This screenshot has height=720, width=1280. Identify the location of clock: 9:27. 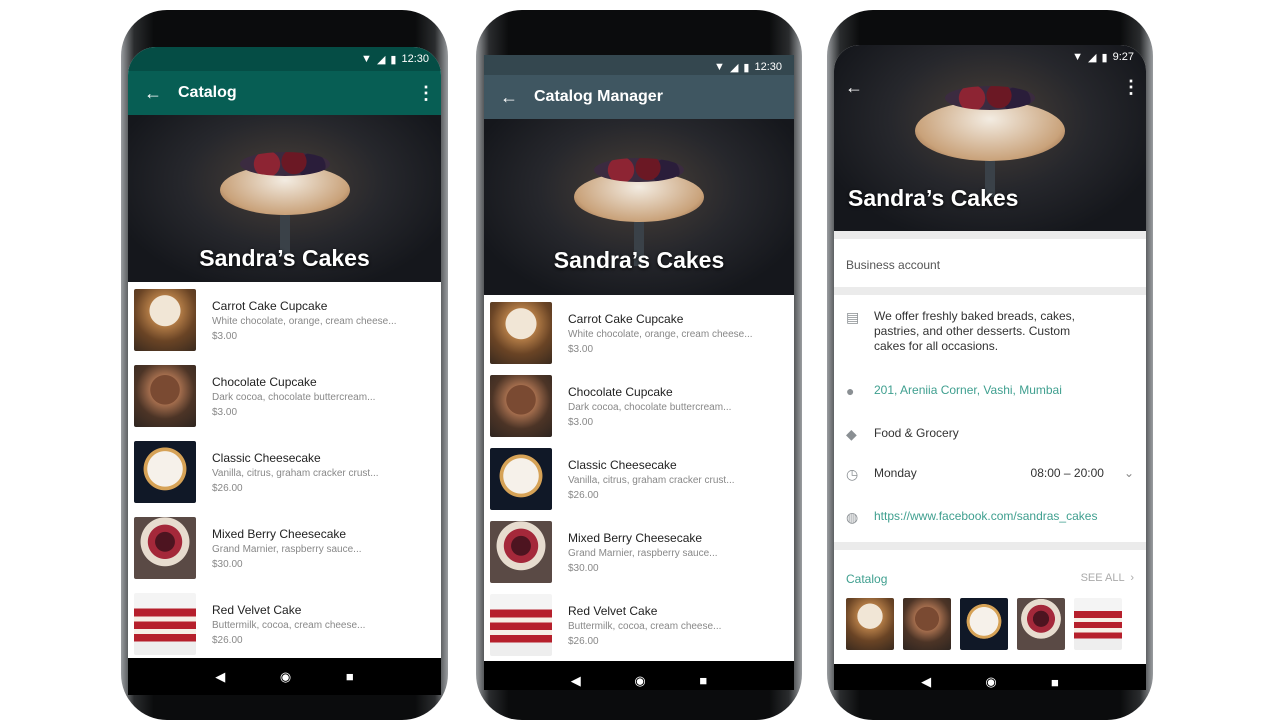
(1123, 57).